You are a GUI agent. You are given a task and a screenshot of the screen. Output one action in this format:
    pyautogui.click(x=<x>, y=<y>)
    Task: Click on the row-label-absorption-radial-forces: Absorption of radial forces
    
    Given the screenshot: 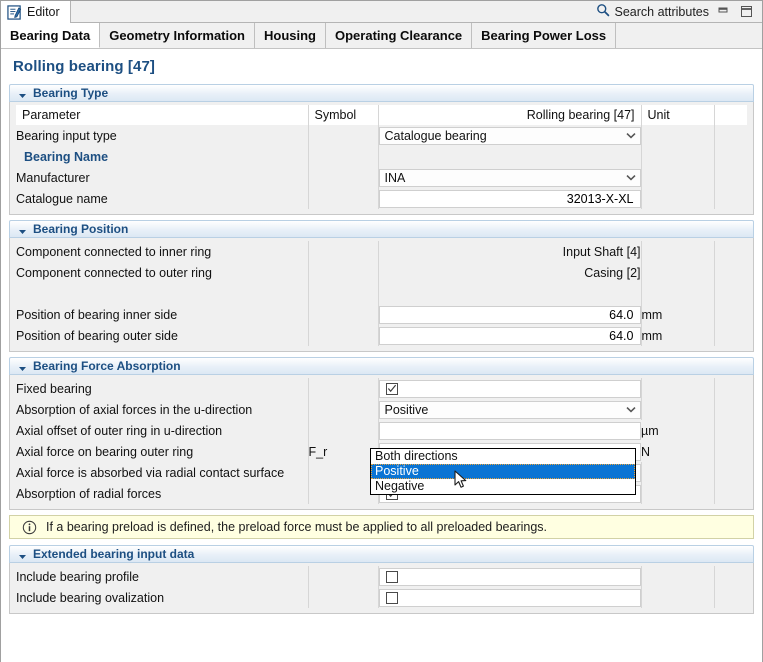 What is the action you would take?
    pyautogui.click(x=162, y=493)
    